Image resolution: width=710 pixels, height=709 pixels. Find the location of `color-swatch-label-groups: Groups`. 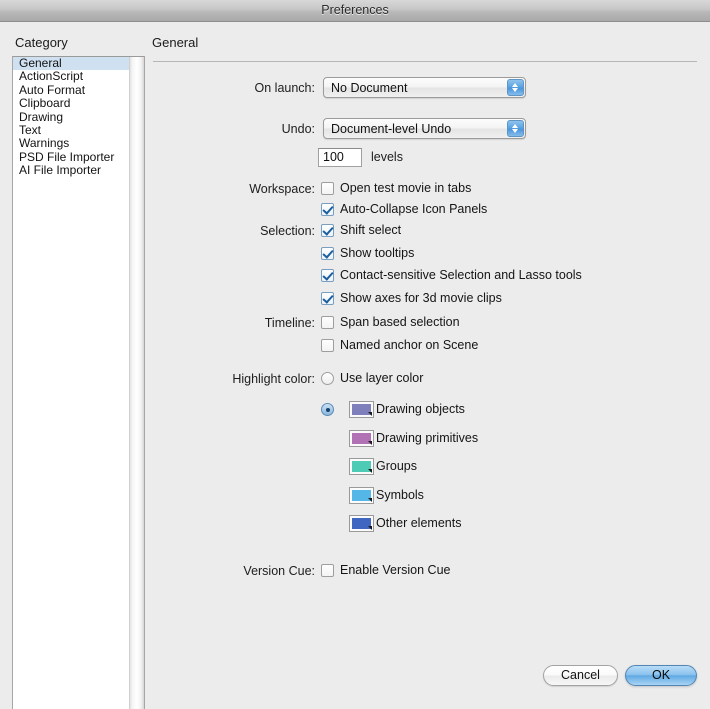

color-swatch-label-groups: Groups is located at coordinates (396, 466).